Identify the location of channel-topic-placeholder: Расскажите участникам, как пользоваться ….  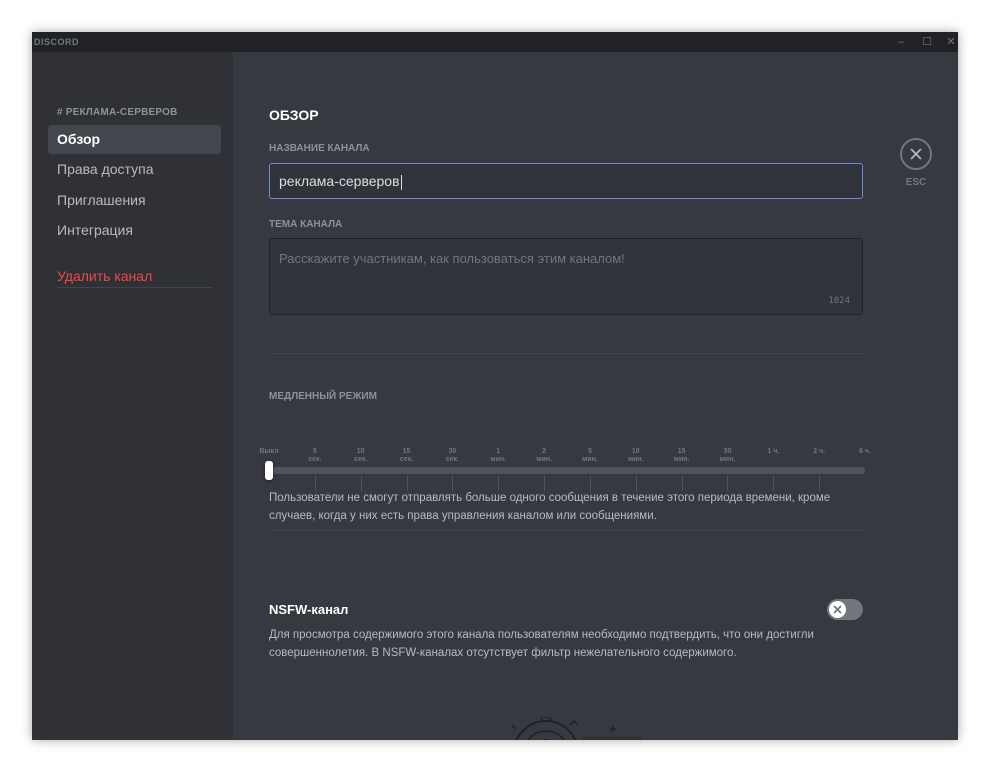
(452, 258).